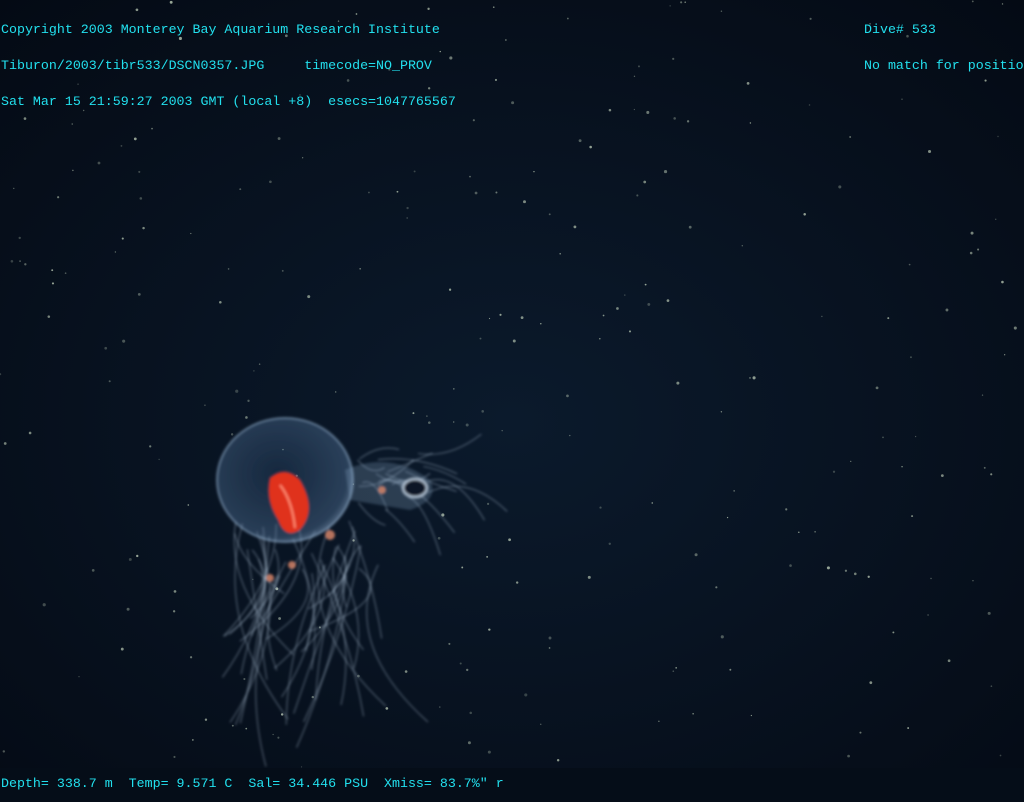 The image size is (1024, 802). What do you see at coordinates (944, 42) in the screenshot?
I see `header-overlay-right: Dive# 533 No match for positio` at bounding box center [944, 42].